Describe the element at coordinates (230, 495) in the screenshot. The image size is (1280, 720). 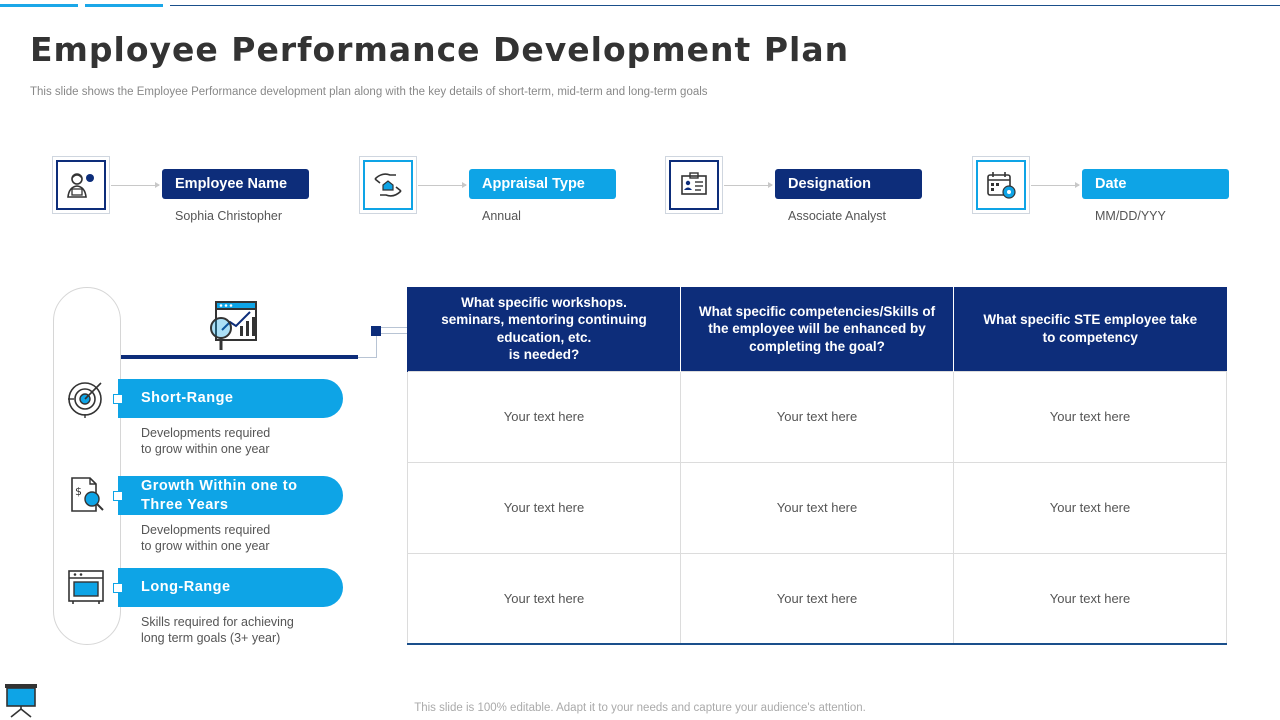
I see `mid-range-pill: Growth Within one to Three Years` at that location.